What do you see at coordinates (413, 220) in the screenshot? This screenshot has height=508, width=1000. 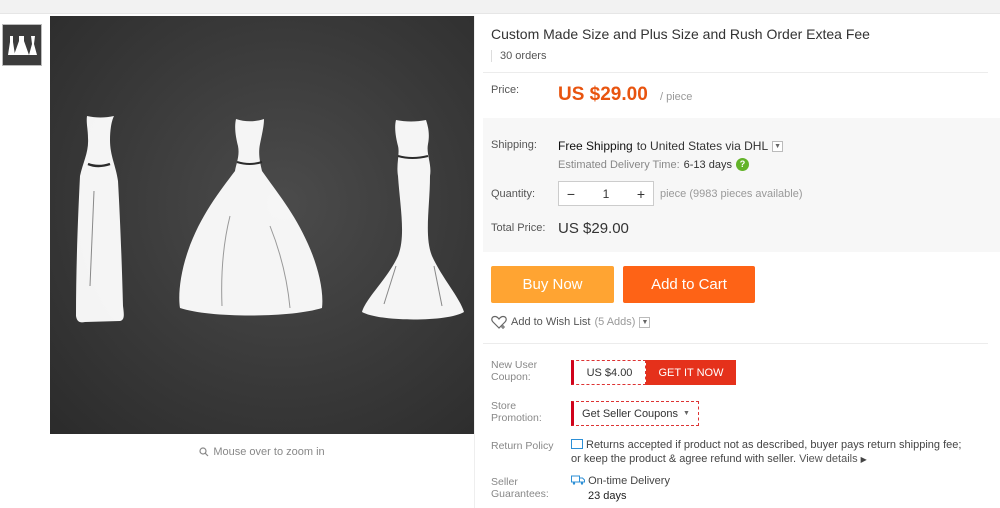 I see `dress-mermaid-illustration` at bounding box center [413, 220].